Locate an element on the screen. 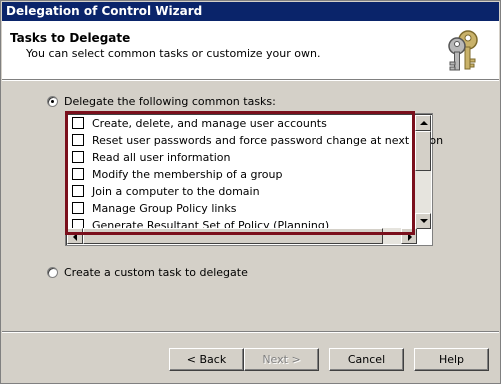 This screenshot has height=384, width=501. arrow-down-icon is located at coordinates (424, 221).